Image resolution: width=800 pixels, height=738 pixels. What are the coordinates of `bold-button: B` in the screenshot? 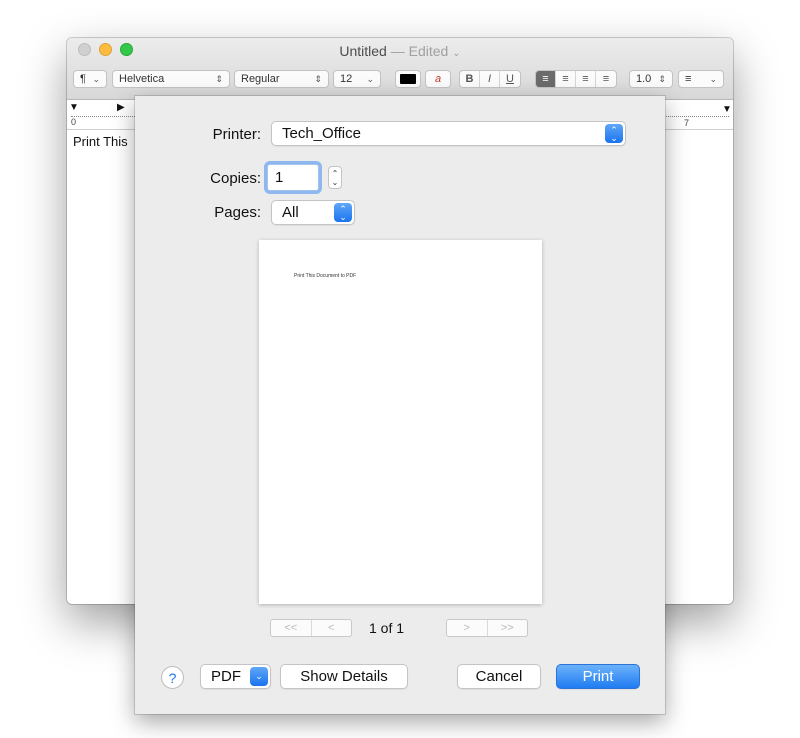 It's located at (470, 79).